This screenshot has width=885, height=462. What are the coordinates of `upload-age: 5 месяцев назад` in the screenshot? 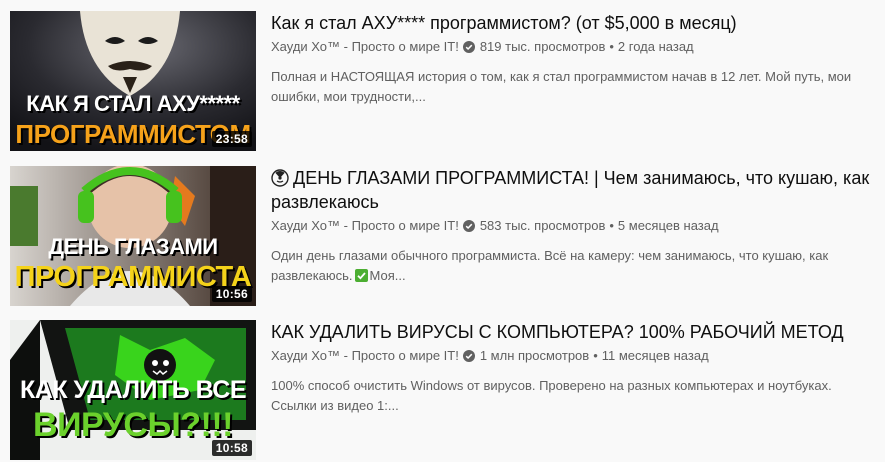 It's located at (668, 225).